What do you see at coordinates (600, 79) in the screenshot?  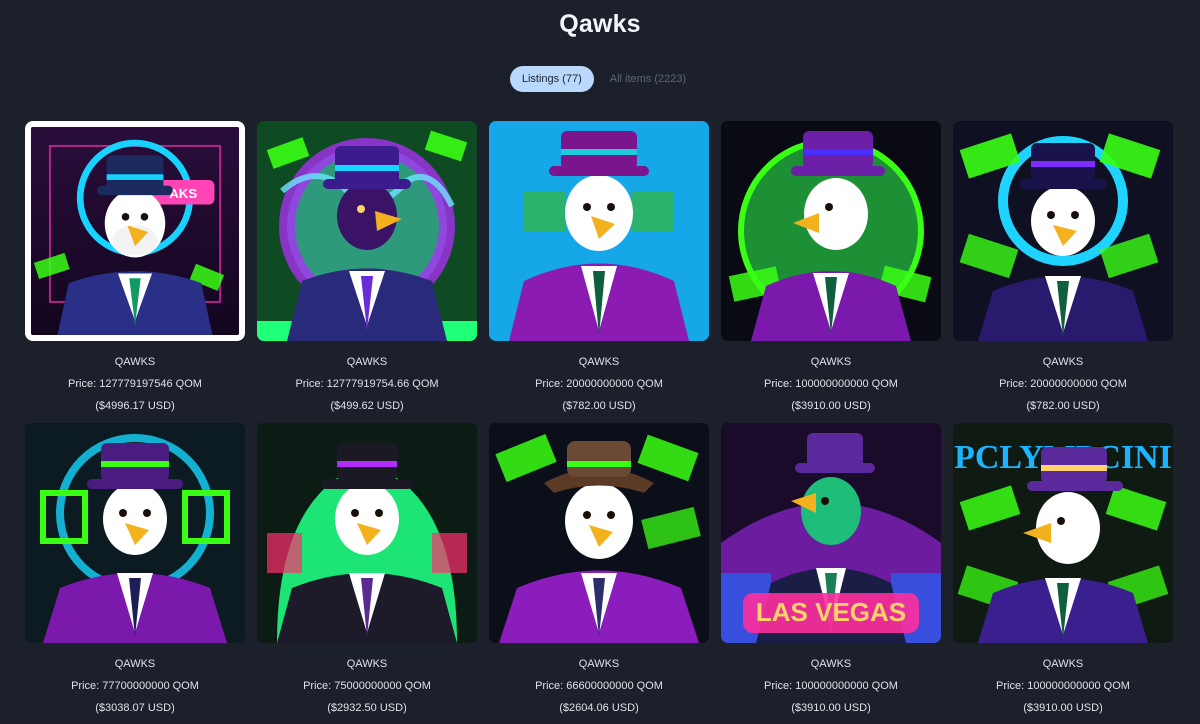 I see `tab-bar: Listings (77) All items (2223)` at bounding box center [600, 79].